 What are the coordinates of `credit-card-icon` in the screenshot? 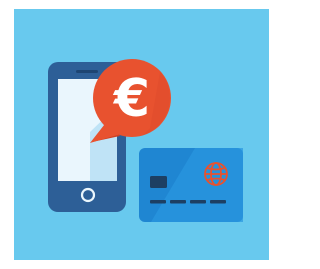 It's located at (191, 185).